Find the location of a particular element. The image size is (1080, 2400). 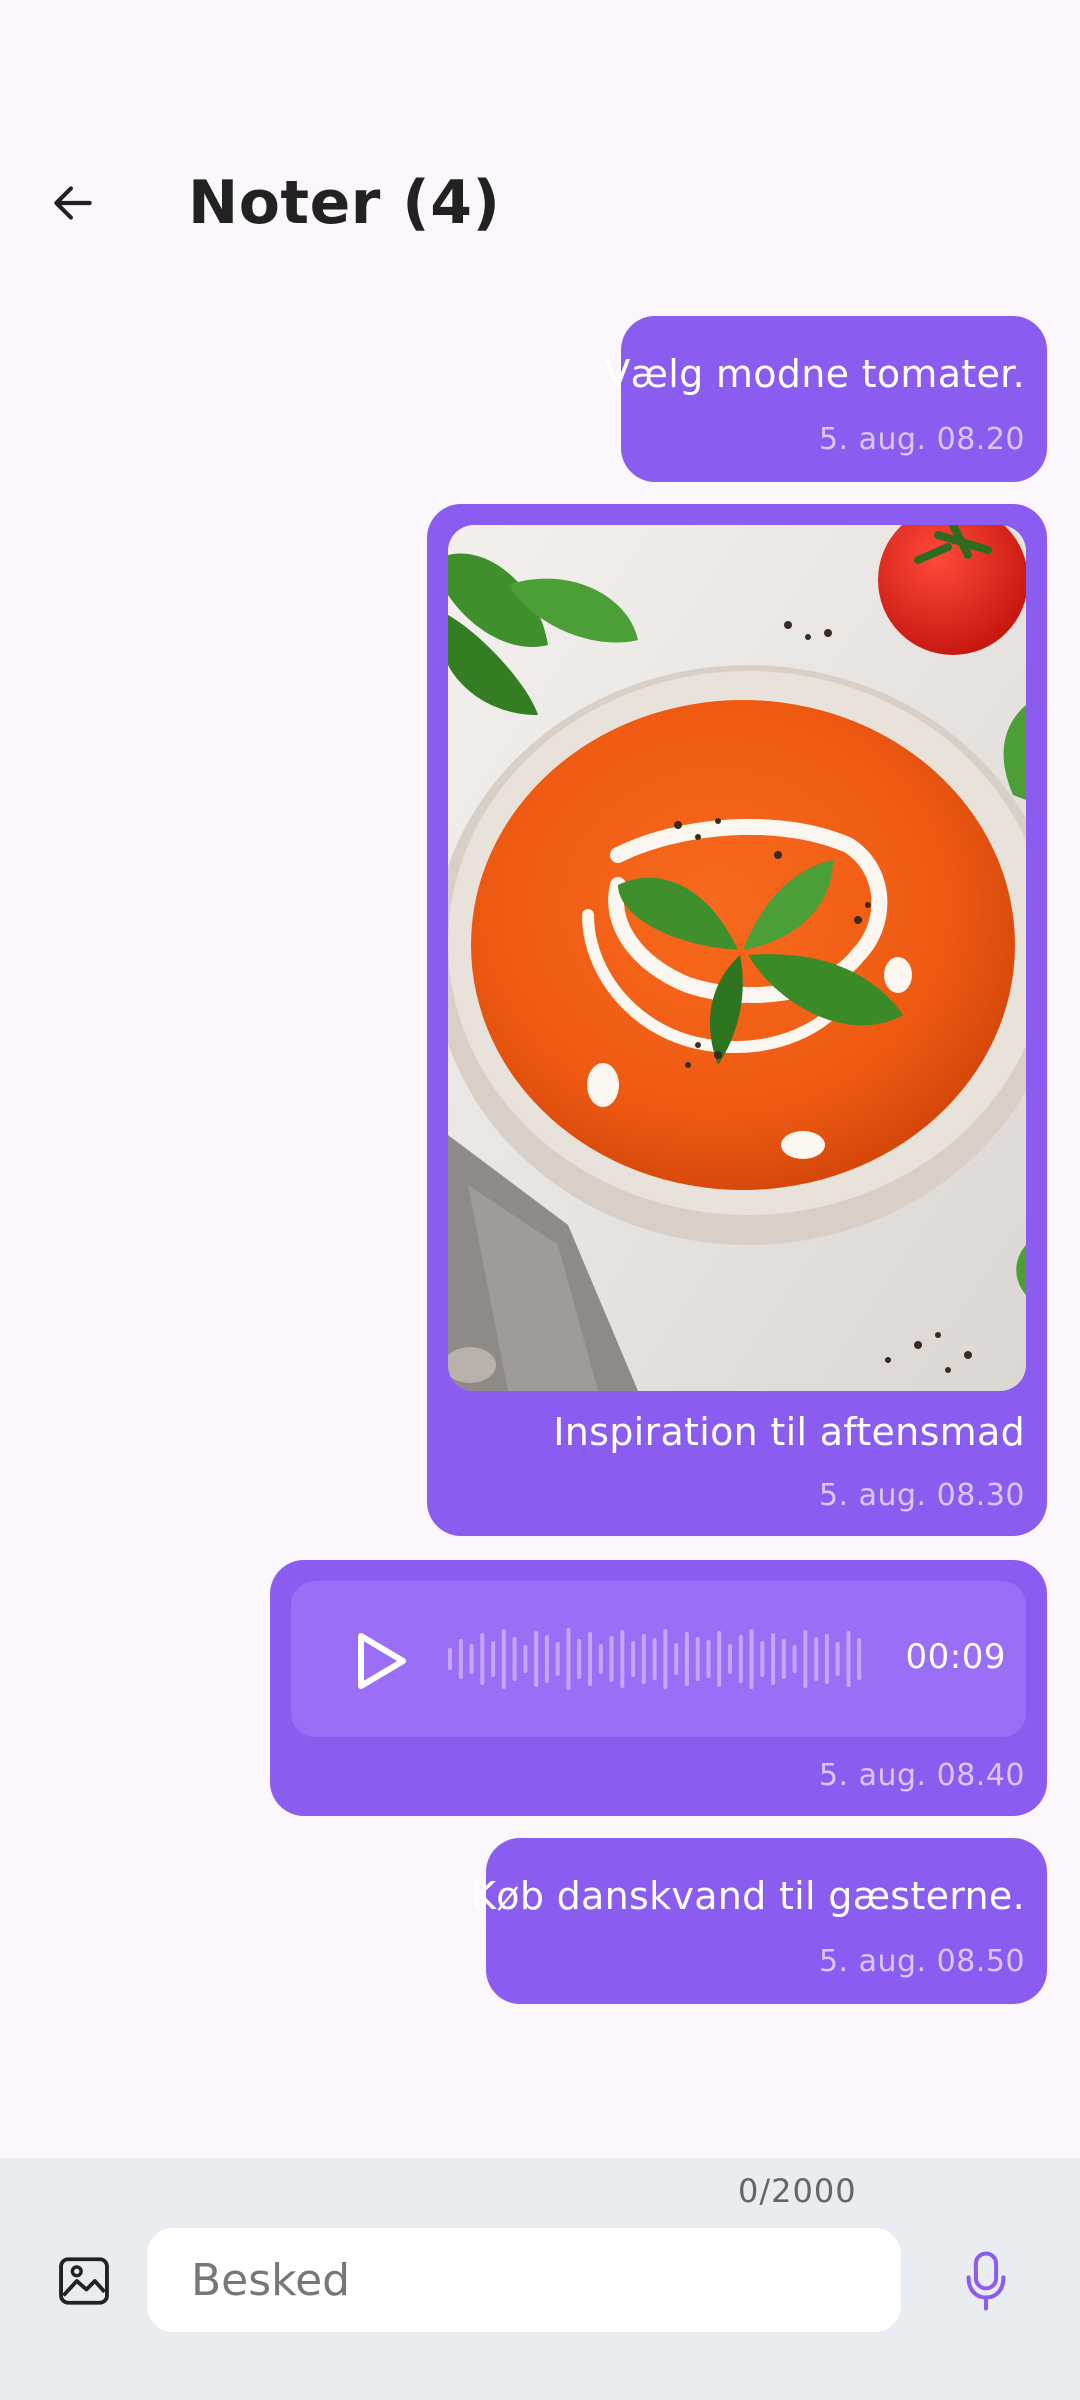

record-audio-button is located at coordinates (986, 2281).